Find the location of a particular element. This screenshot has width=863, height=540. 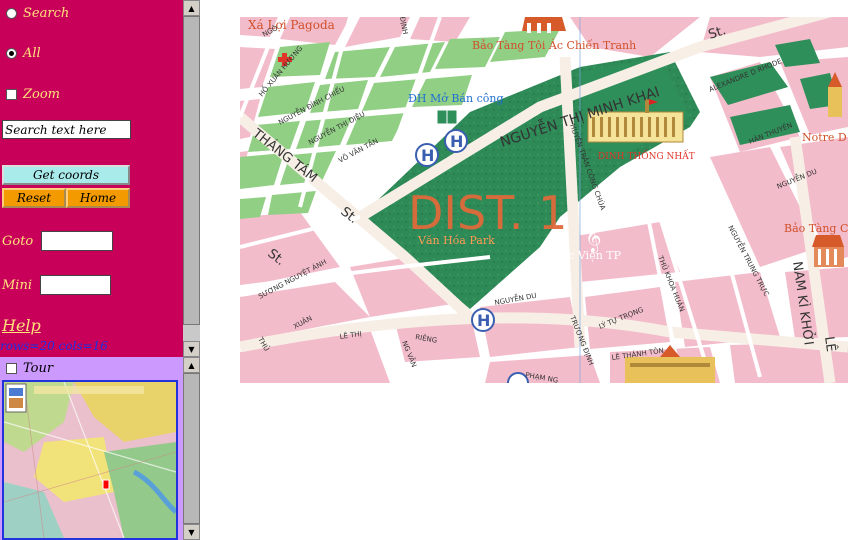

tour-scroll-up-arrow-icon: ▲ is located at coordinates (191, 365).